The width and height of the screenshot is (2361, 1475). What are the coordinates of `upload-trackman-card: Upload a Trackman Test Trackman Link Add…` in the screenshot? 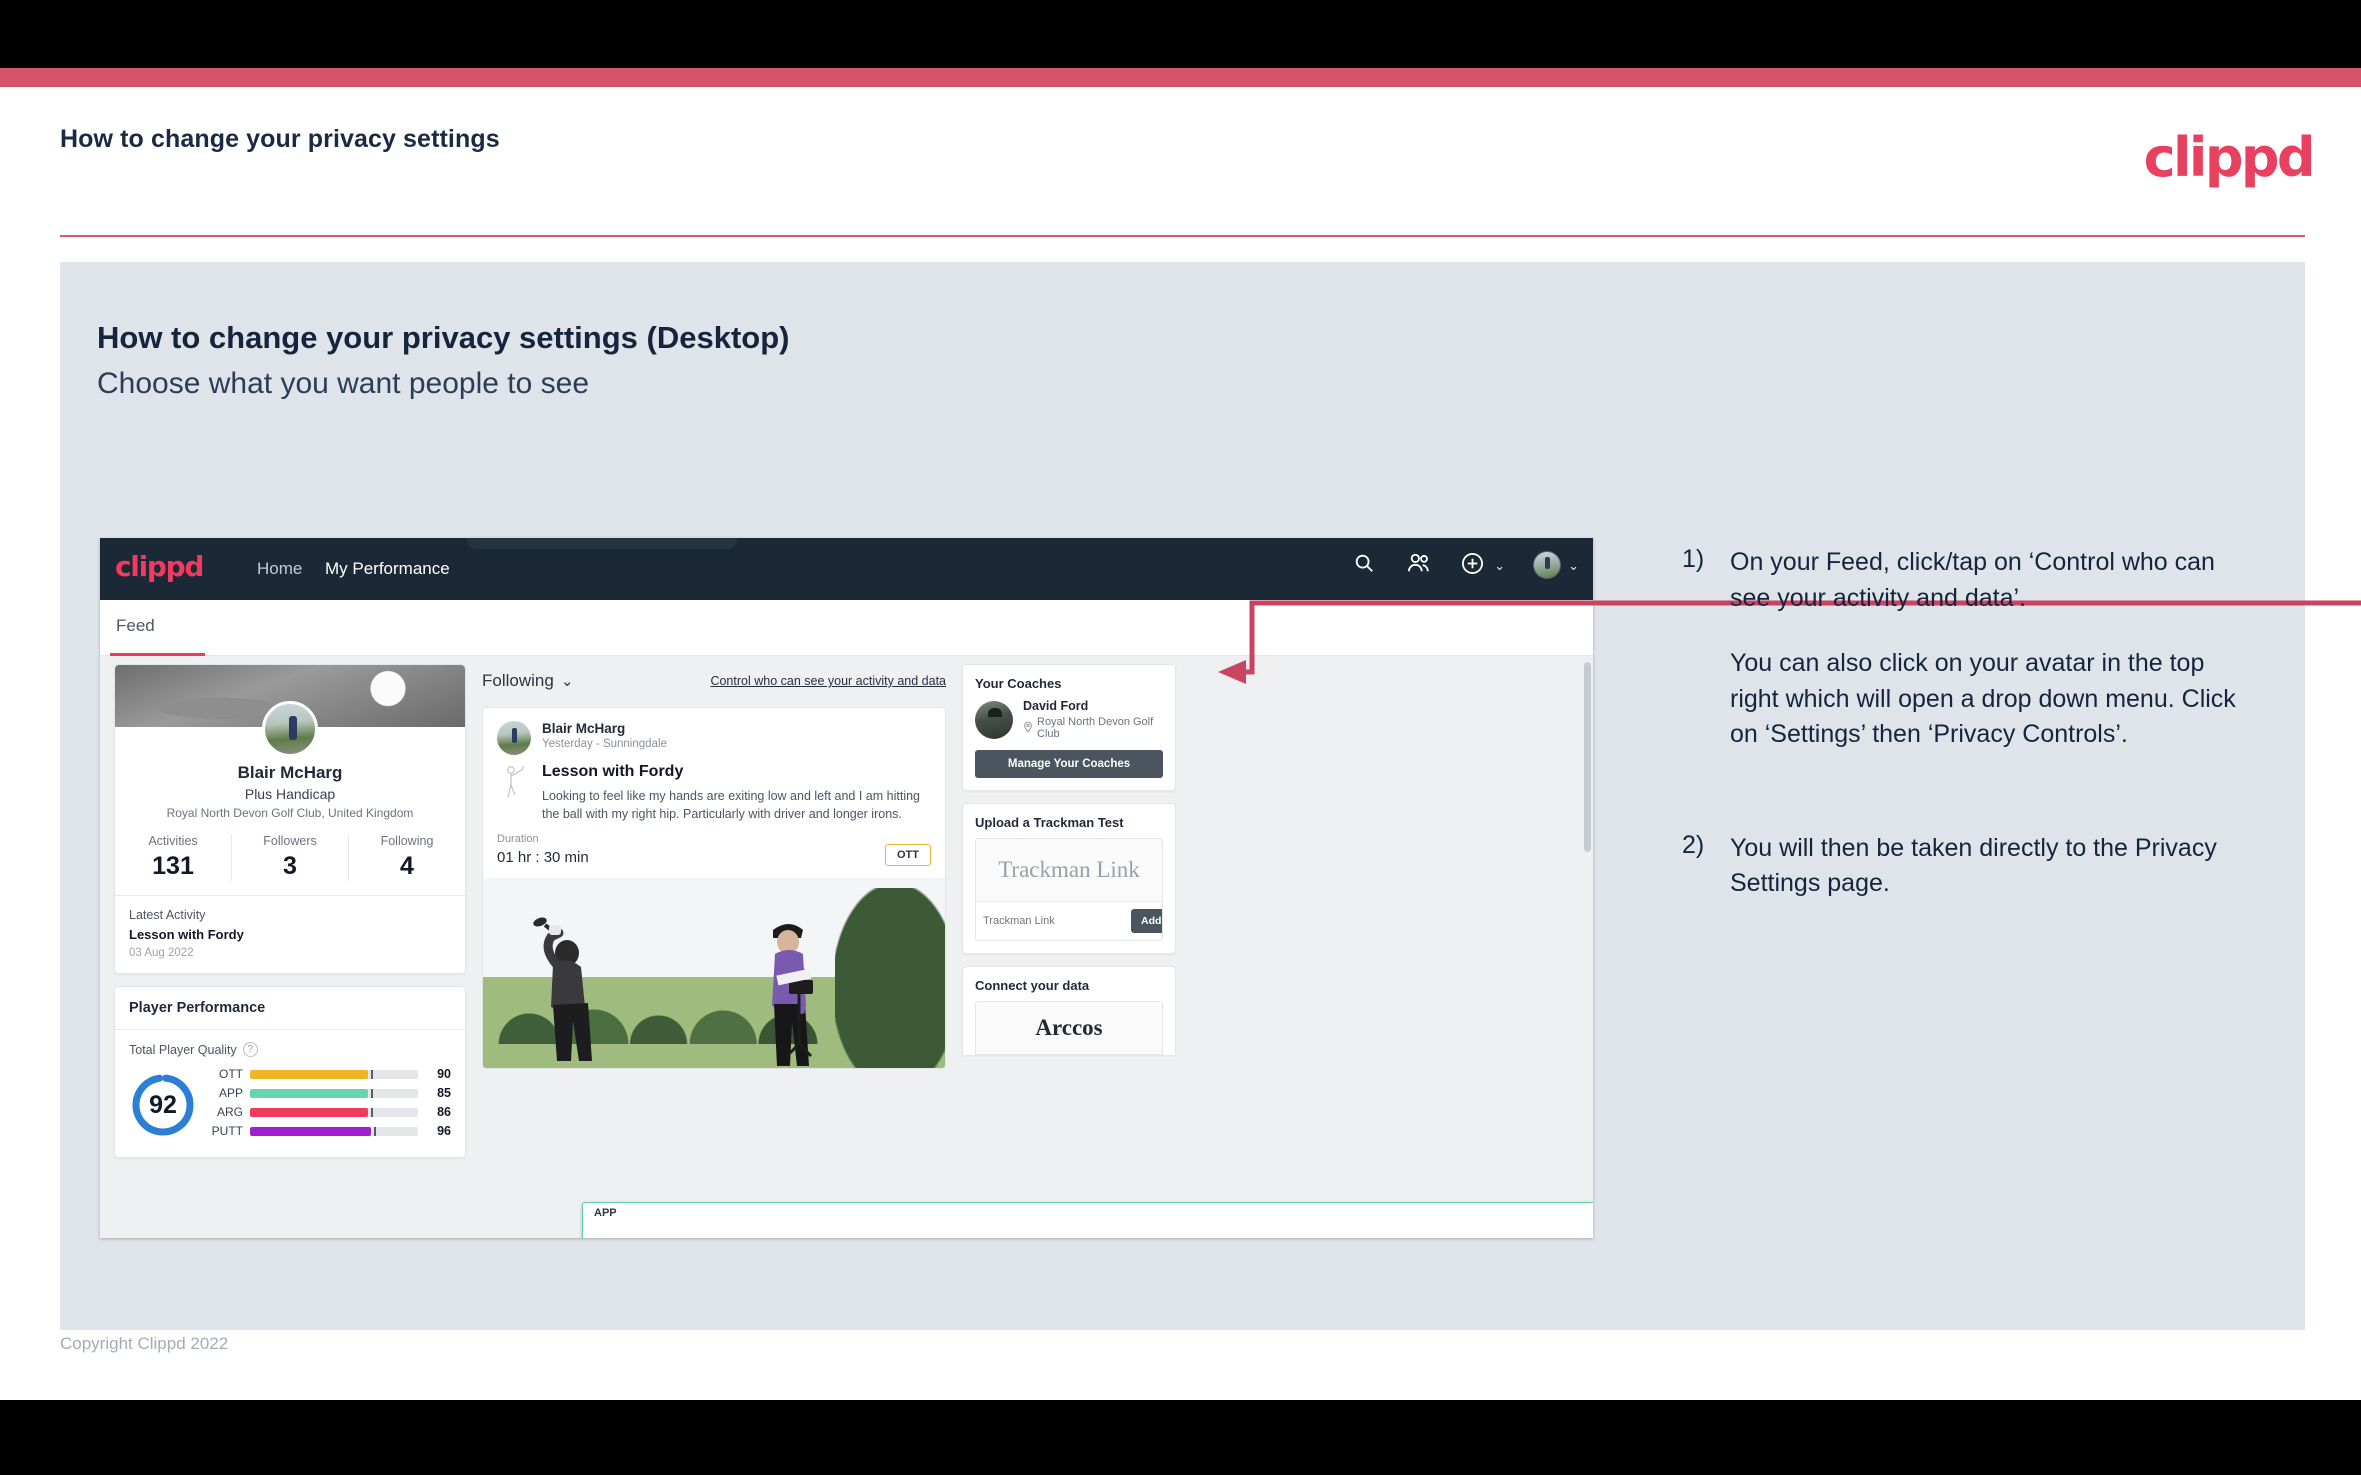 It's located at (1069, 878).